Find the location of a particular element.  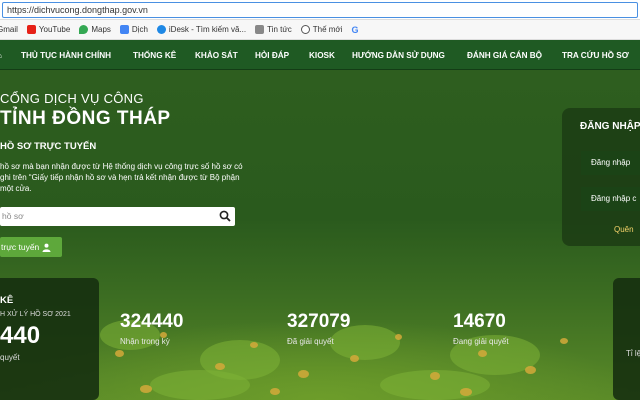

stat-label: Nhận trong kỳ is located at coordinates (145, 341).